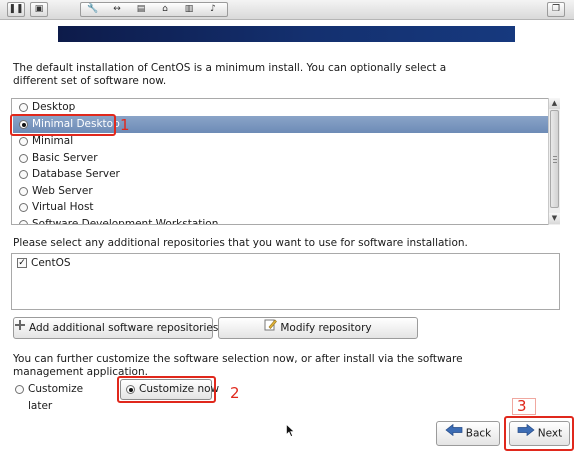  Describe the element at coordinates (318, 328) in the screenshot. I see `modify-repository-button: Modify repository` at that location.